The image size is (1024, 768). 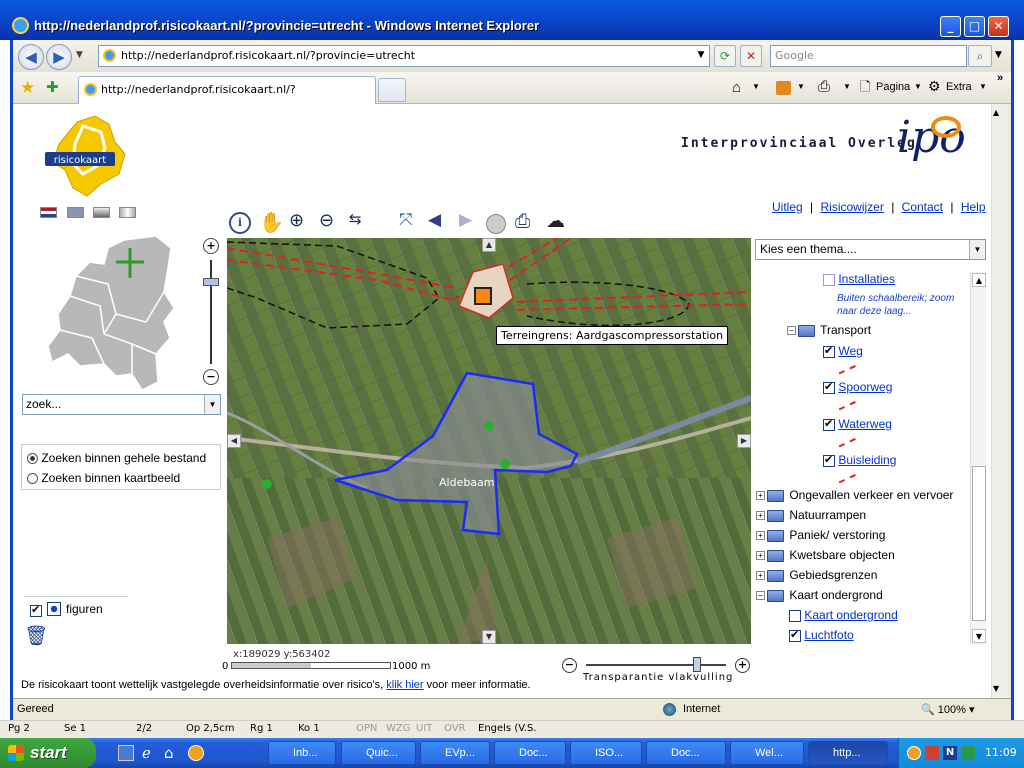 I want to click on zoek-input: zoek... ▼, so click(x=121, y=404).